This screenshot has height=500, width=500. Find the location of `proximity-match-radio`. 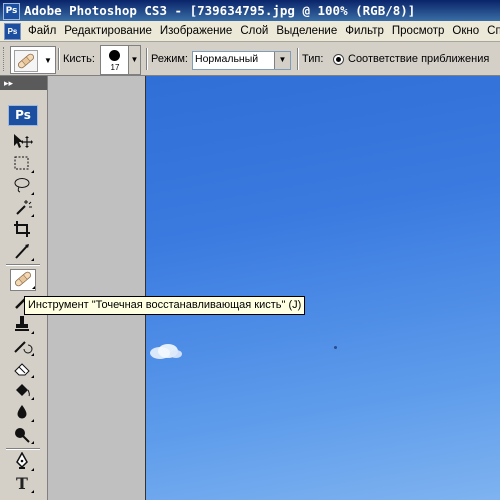

proximity-match-radio is located at coordinates (338, 59).